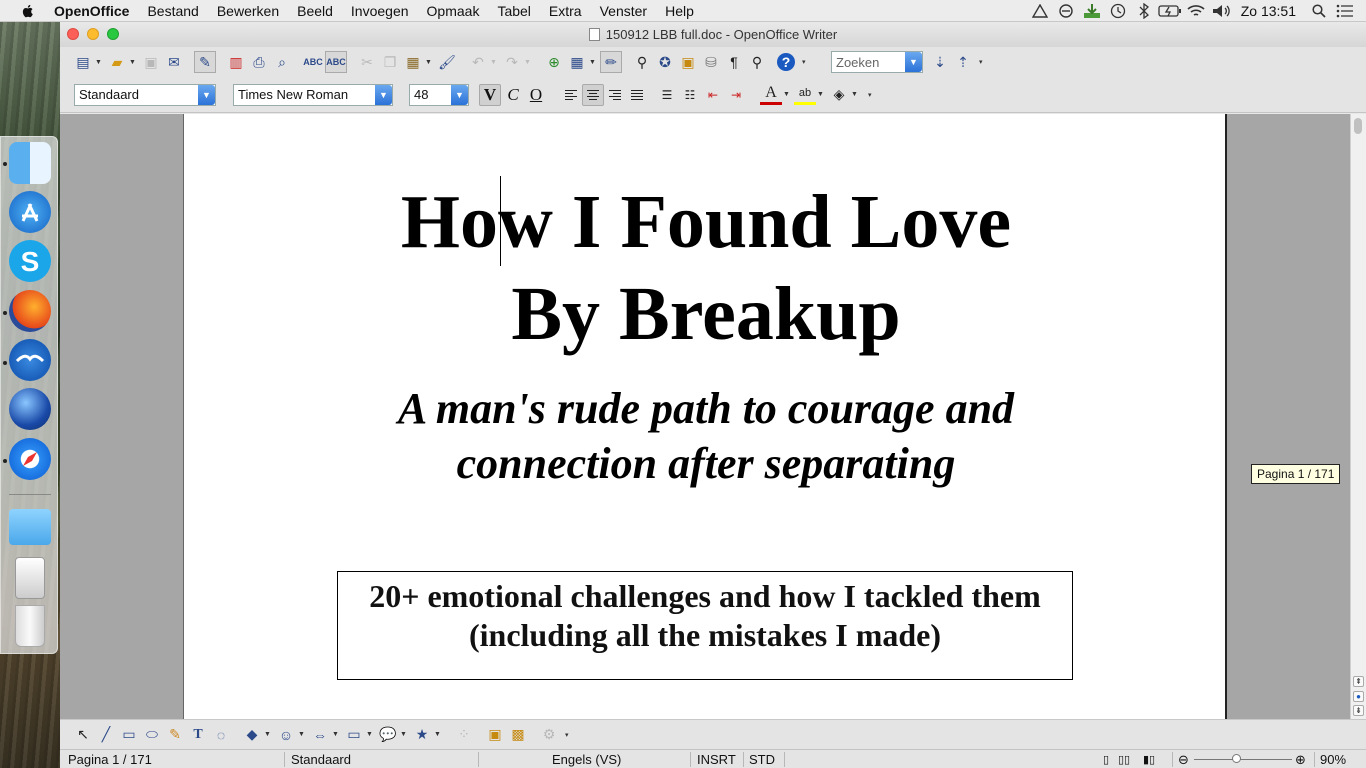  Describe the element at coordinates (679, 11) in the screenshot. I see `menu-help: Help` at that location.